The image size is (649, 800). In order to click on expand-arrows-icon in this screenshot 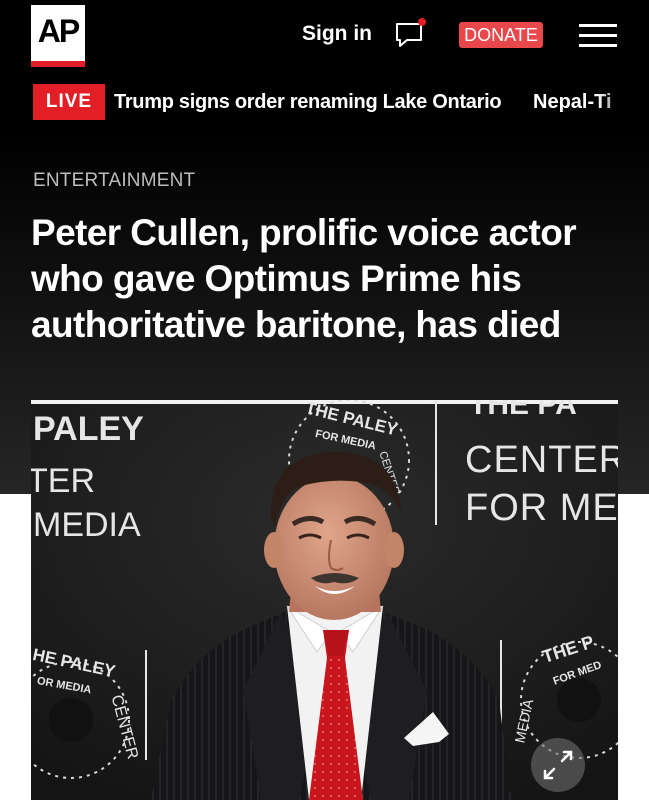, I will do `click(558, 765)`.